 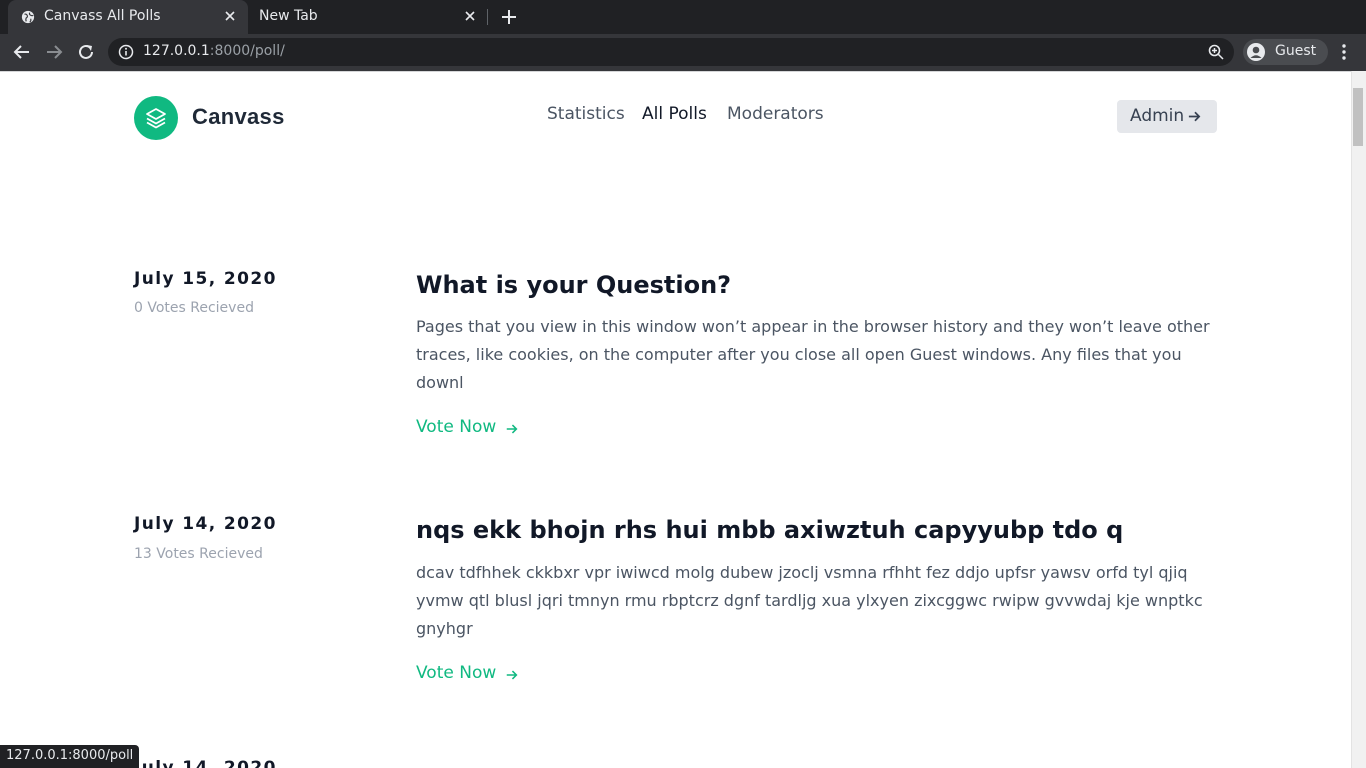 I want to click on url-text: 127.0.0.1:8000/poll/, so click(x=214, y=51).